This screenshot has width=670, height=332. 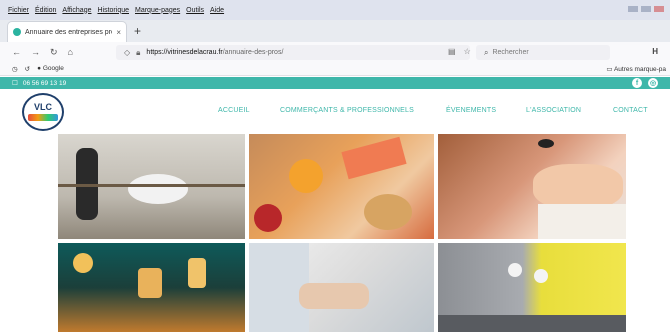 I want to click on shield-icon: ◇, so click(x=127, y=52).